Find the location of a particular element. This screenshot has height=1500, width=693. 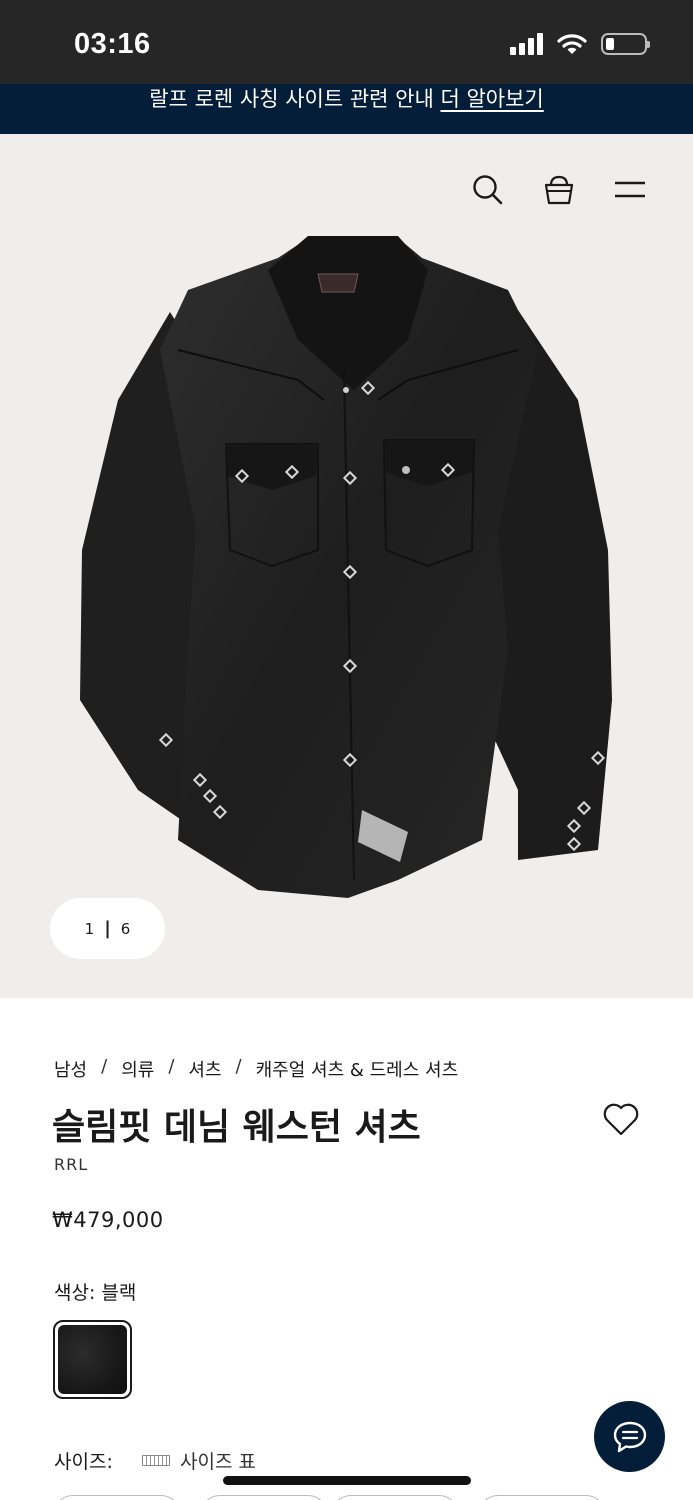

promo-text: 랄프 로렌 사칭 사이트 관련 안내 is located at coordinates (295, 99).